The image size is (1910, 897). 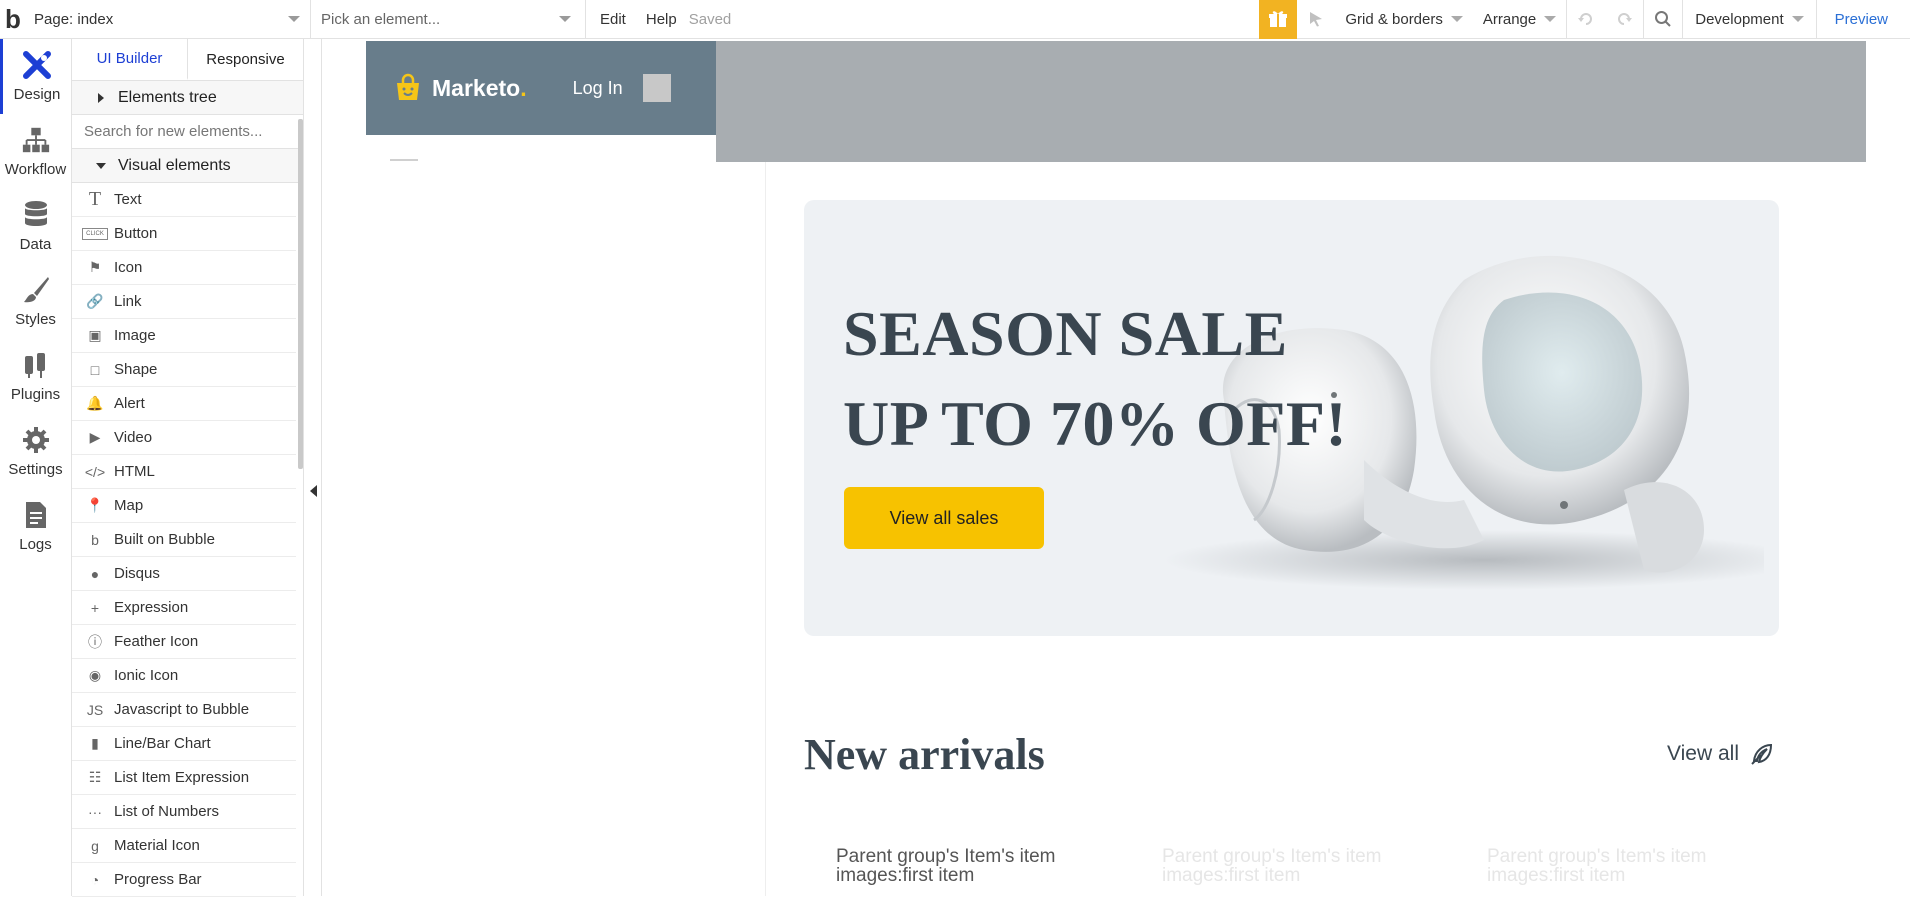 What do you see at coordinates (1404, 19) in the screenshot?
I see `grid-borders-dropdown: Grid & borders` at bounding box center [1404, 19].